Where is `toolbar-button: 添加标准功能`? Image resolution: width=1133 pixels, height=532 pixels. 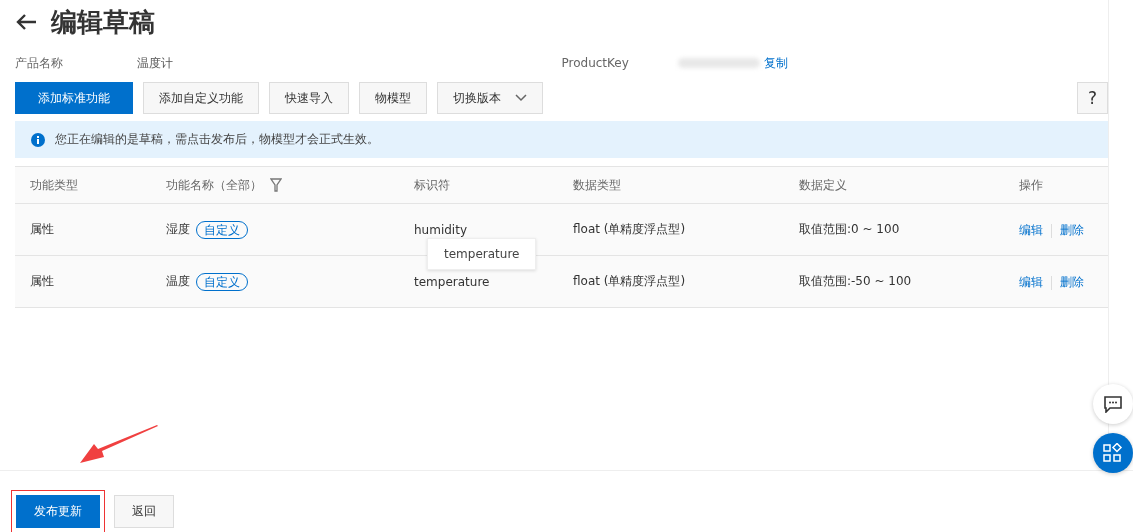 toolbar-button: 添加标准功能 is located at coordinates (74, 98).